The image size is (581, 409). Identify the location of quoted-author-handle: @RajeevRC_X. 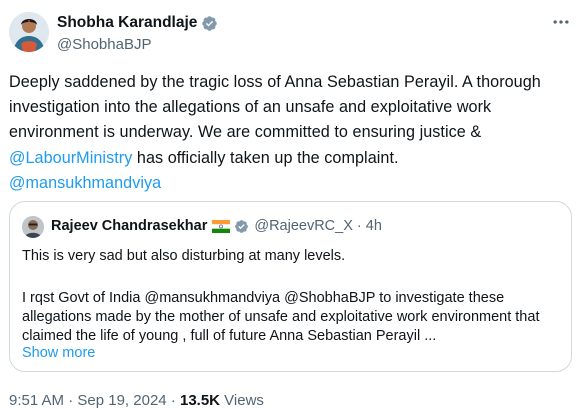
(303, 226).